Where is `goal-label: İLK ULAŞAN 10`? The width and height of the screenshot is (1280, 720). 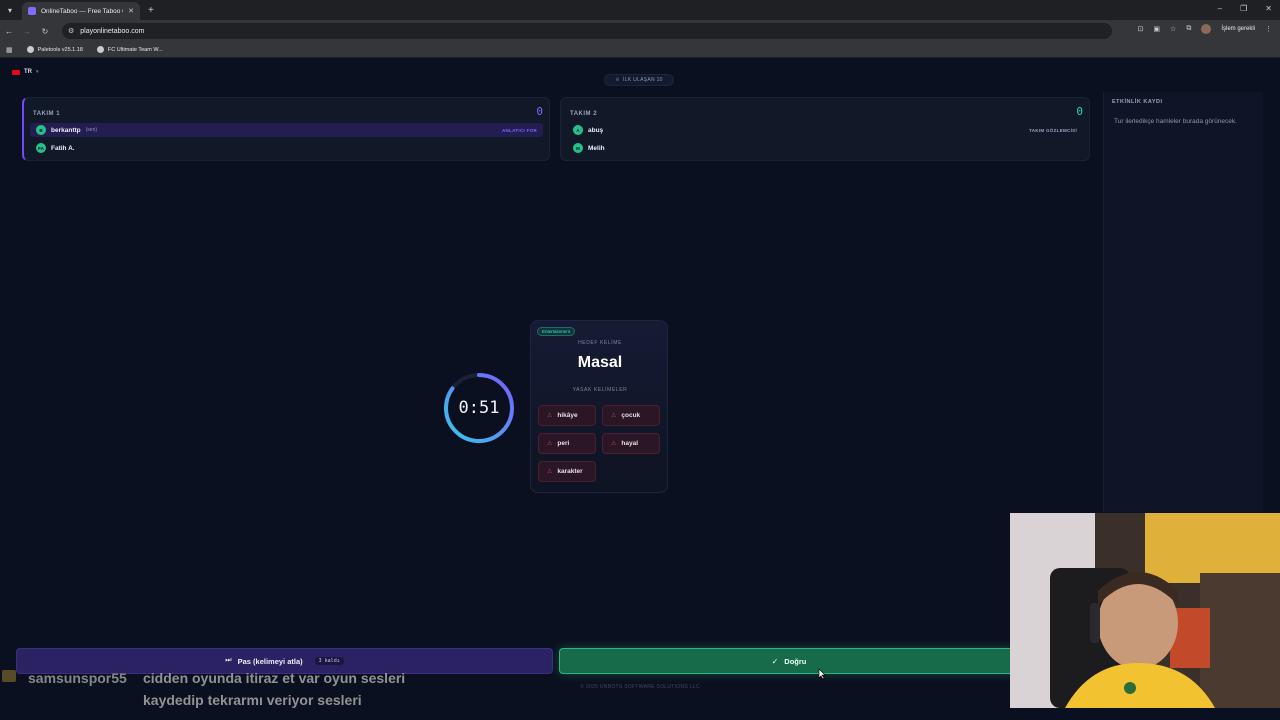
goal-label: İLK ULAŞAN 10 is located at coordinates (643, 80).